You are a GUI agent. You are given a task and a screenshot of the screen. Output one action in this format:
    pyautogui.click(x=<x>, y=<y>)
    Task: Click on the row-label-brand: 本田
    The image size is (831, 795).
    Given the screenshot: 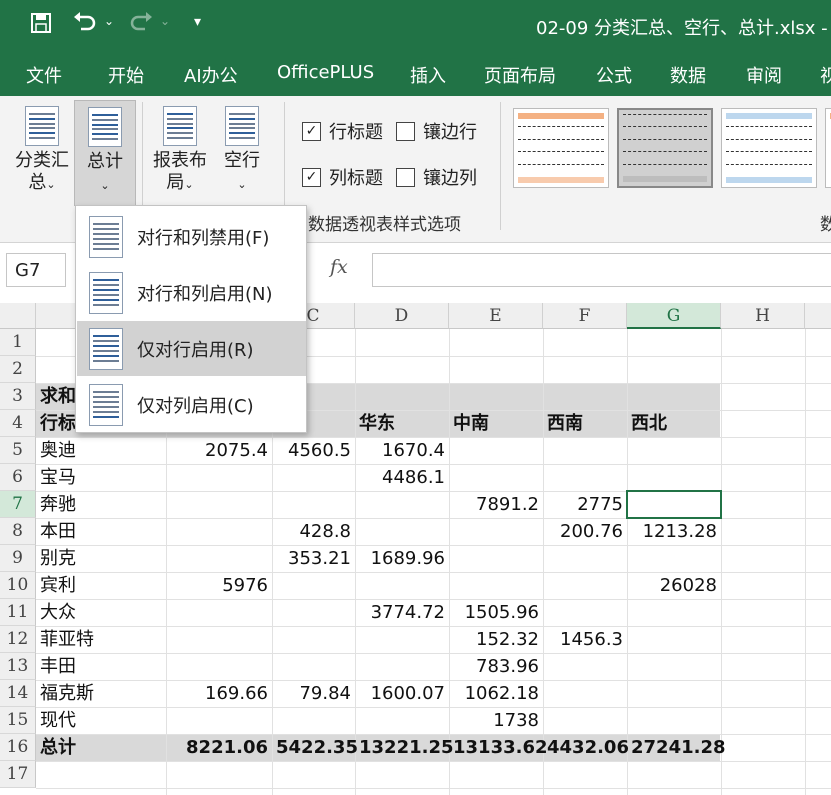 What is the action you would take?
    pyautogui.click(x=101, y=531)
    